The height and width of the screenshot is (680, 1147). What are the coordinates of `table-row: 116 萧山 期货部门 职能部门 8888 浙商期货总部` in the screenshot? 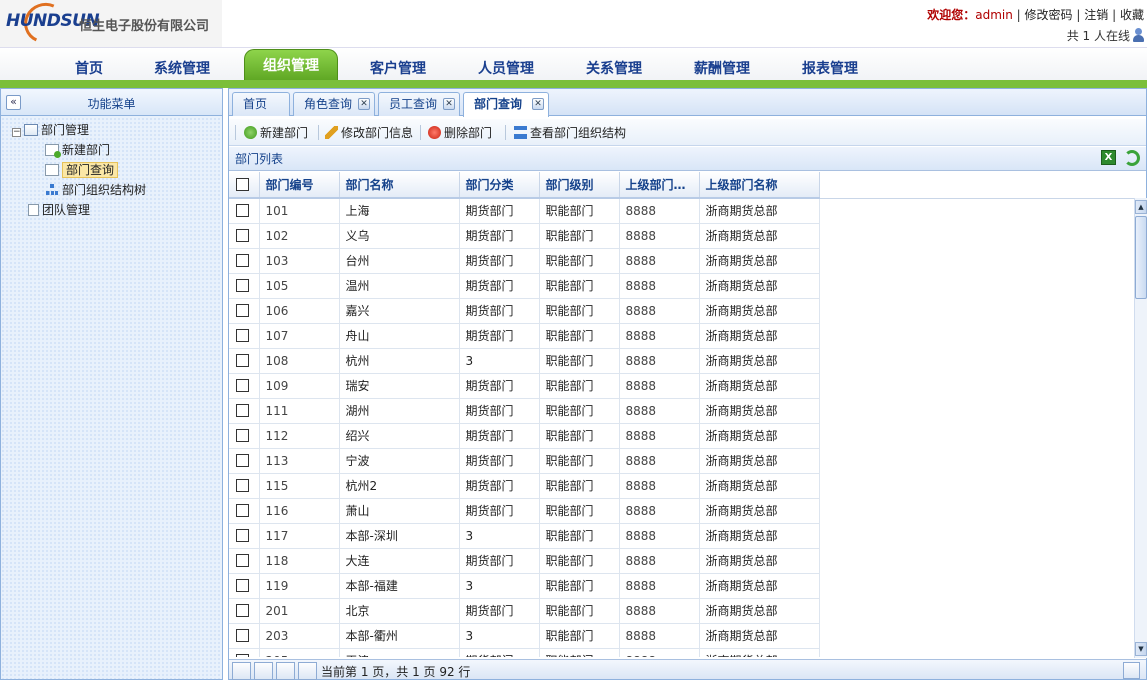 It's located at (681, 511).